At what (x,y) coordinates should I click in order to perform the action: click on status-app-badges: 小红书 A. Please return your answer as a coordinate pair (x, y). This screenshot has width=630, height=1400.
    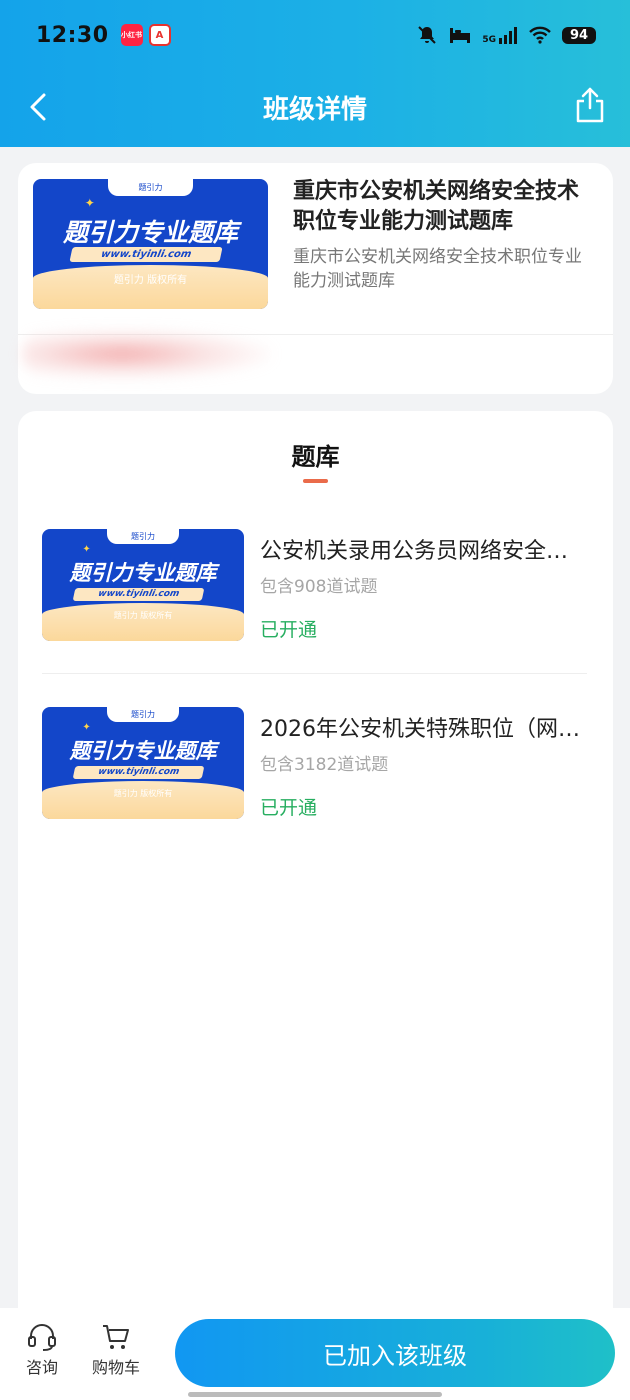
    Looking at the image, I should click on (145, 35).